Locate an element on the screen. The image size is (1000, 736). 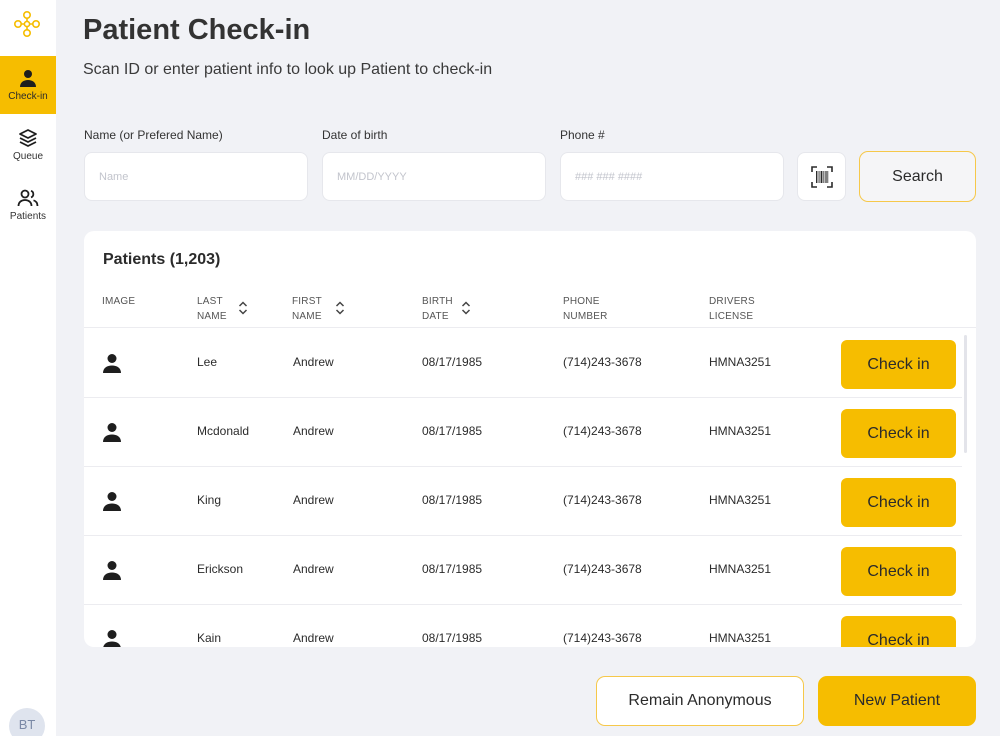
cell-last-name: Kain is located at coordinates (209, 638).